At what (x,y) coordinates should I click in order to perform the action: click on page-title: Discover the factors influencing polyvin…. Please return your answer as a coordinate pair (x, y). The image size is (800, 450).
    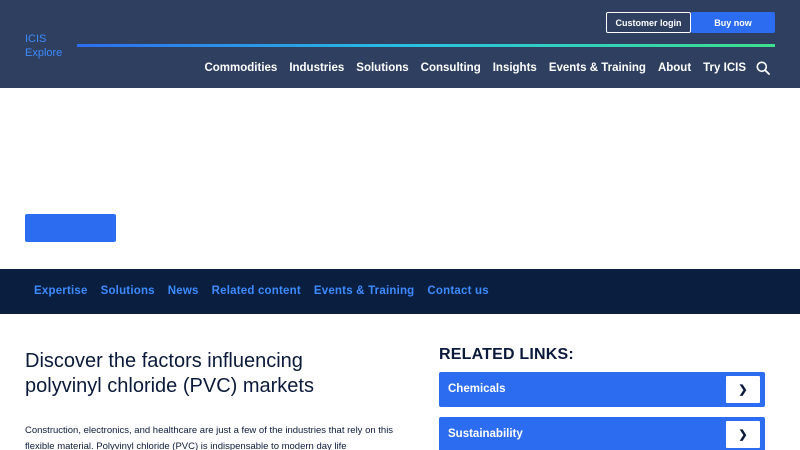
    Looking at the image, I should click on (169, 373).